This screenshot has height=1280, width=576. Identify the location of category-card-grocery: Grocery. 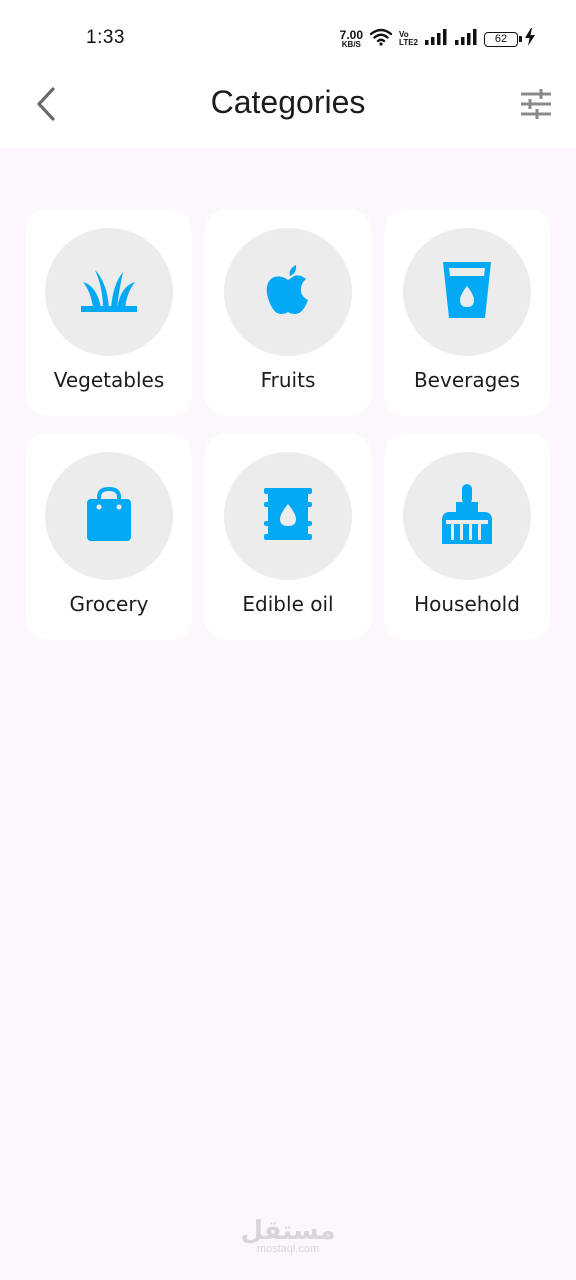
(109, 536).